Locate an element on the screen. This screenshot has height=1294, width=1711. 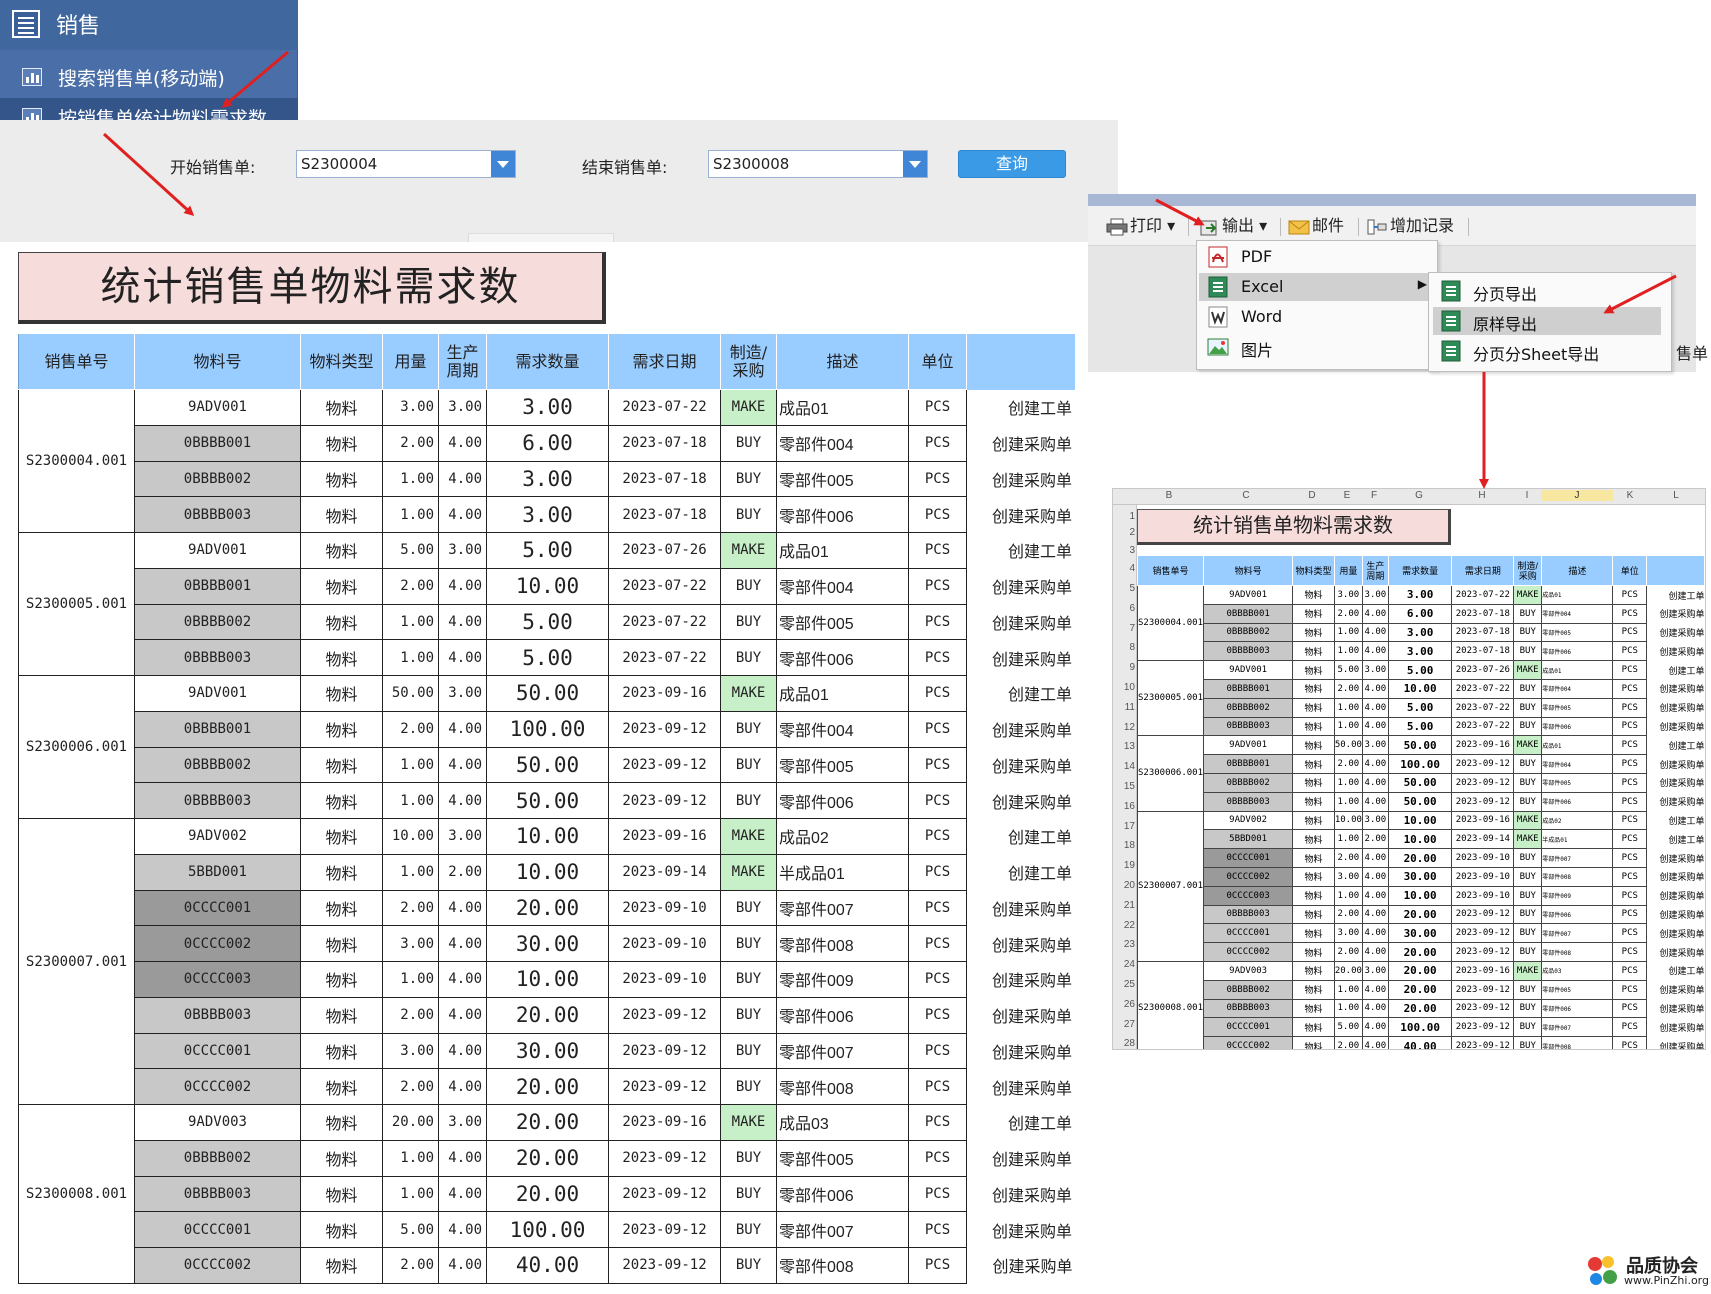
excel-column-header: I is located at coordinates (1527, 495).